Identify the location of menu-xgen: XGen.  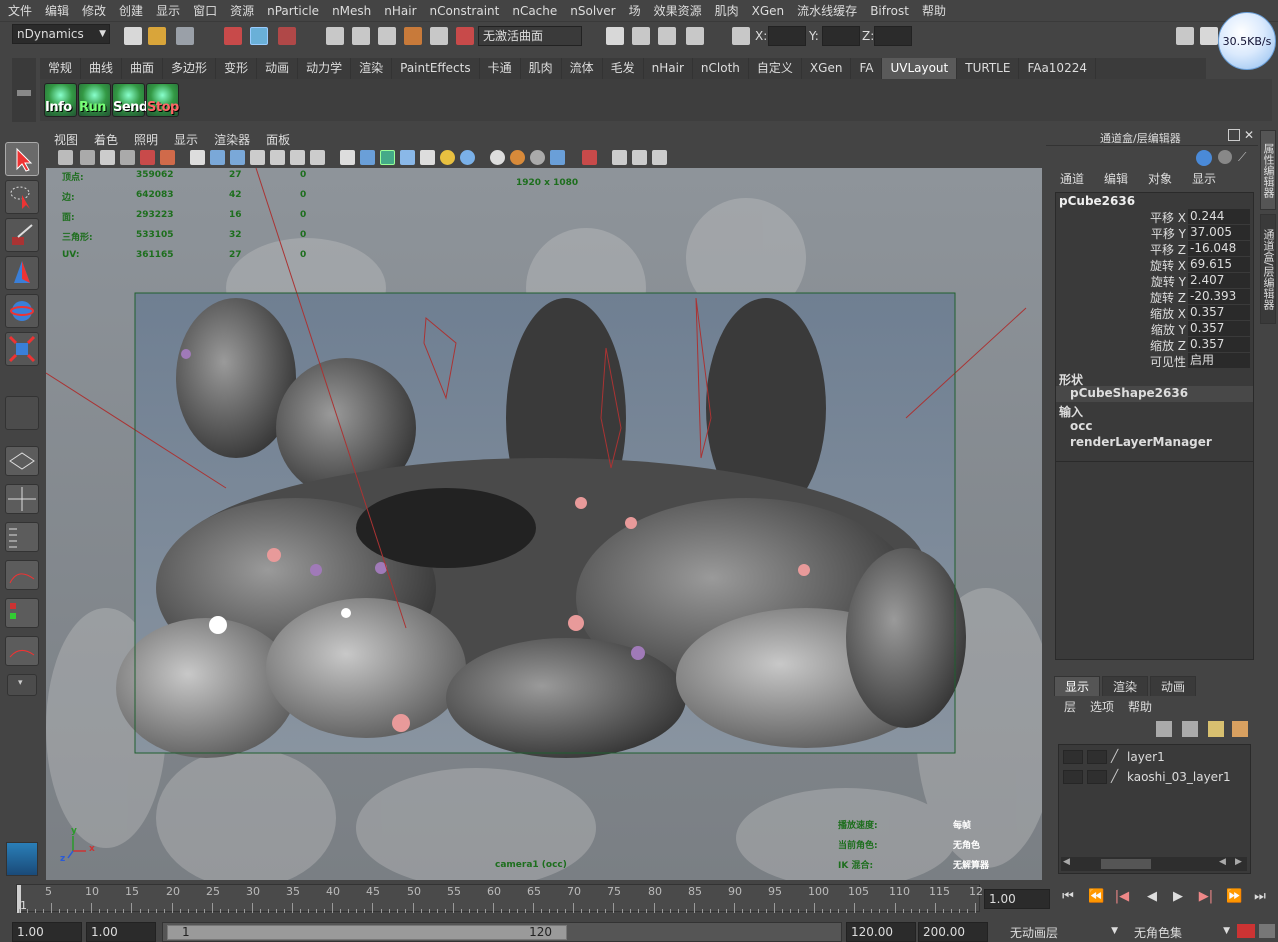
(768, 11).